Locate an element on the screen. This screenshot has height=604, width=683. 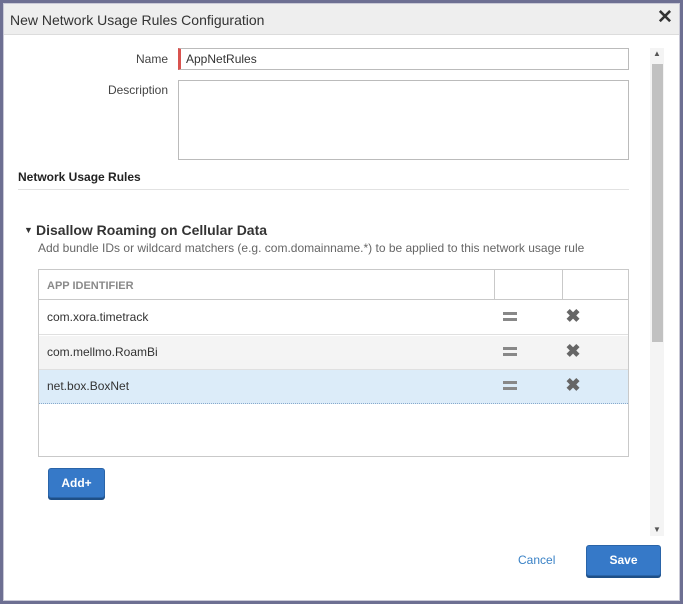
section-divider is located at coordinates (323, 189).